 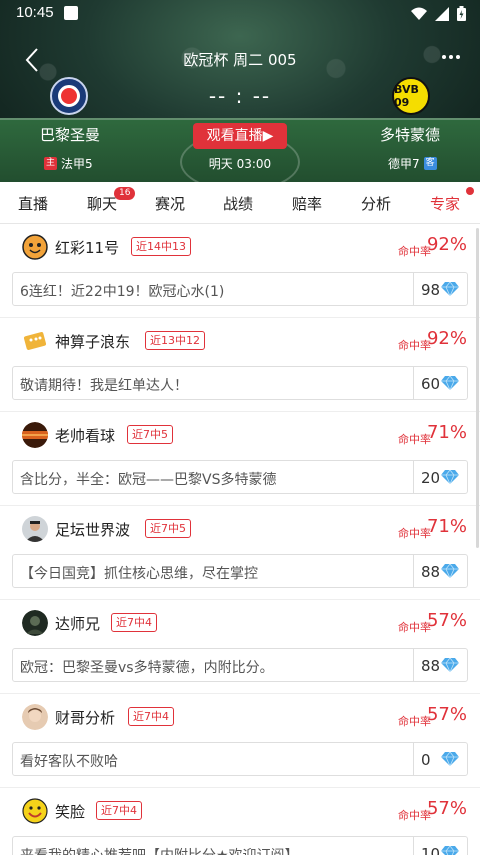 I want to click on recommendation-text: 含比分，半全：欧冠——巴黎VS多特蒙德, so click(x=148, y=480).